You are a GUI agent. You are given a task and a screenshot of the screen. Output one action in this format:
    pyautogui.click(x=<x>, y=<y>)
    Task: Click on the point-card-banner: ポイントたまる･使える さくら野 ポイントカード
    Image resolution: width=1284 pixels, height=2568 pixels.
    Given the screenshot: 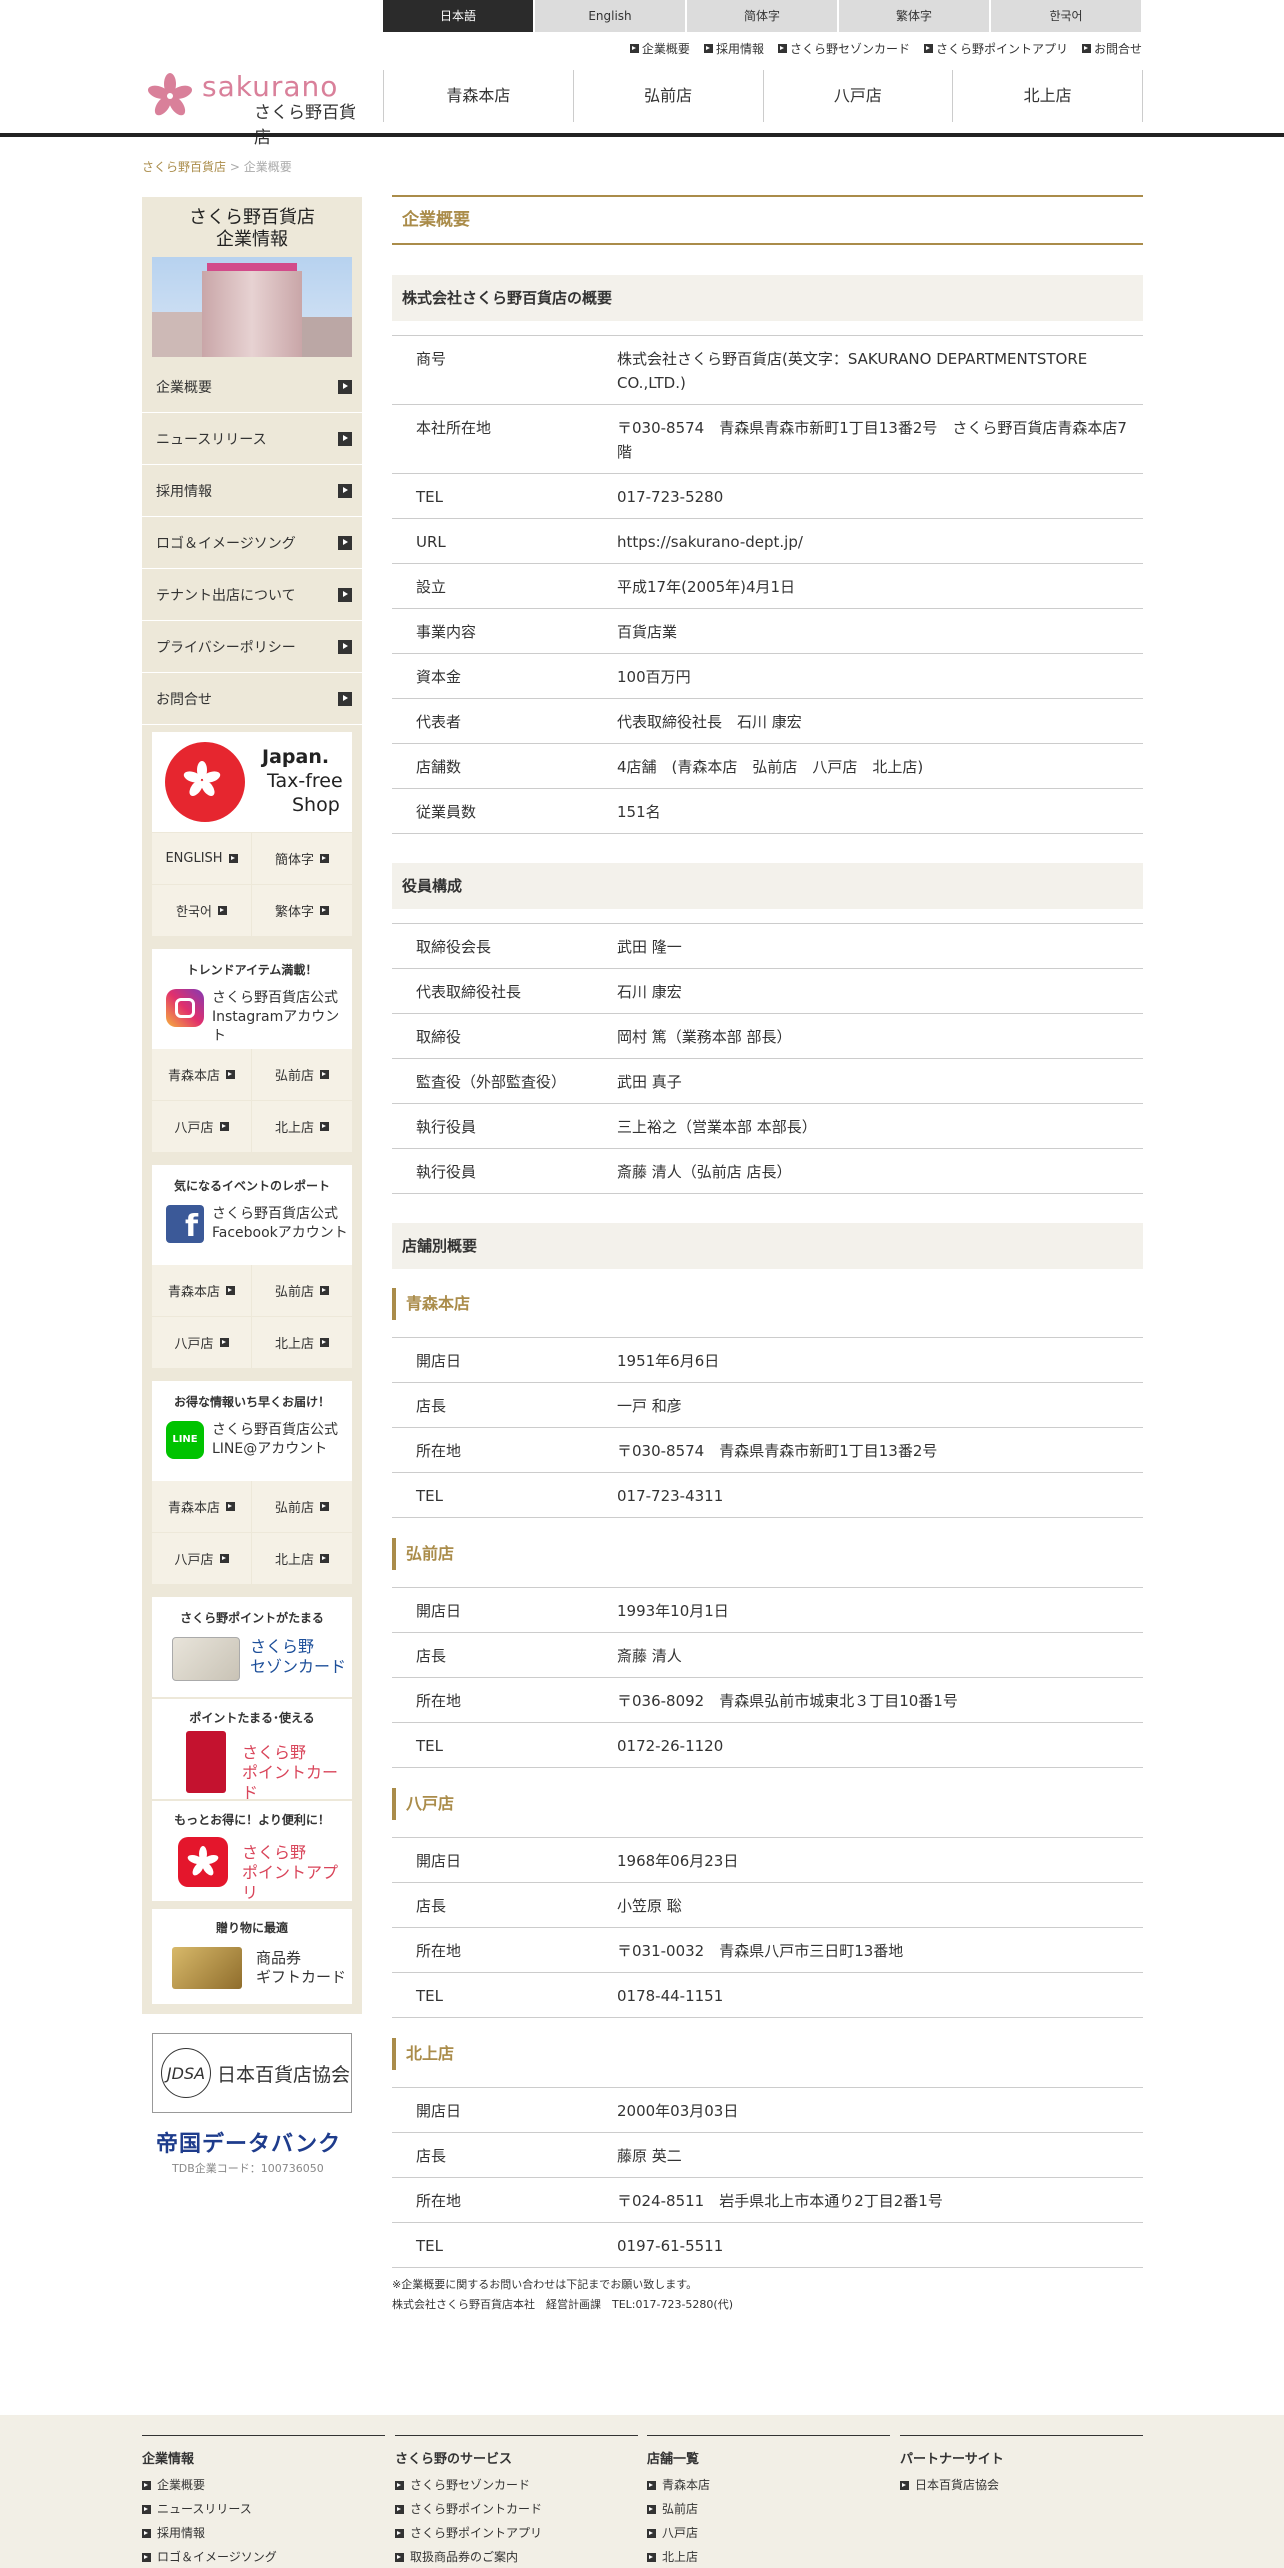 What is the action you would take?
    pyautogui.click(x=252, y=1750)
    